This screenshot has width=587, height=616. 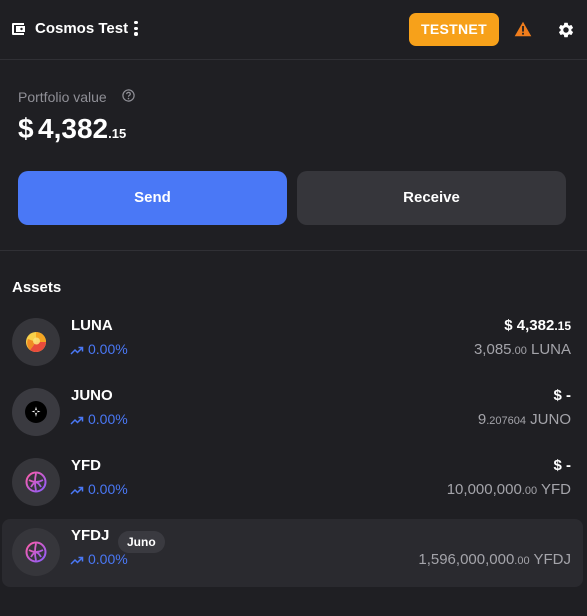 What do you see at coordinates (26, 128) in the screenshot?
I see `portfolio-currency: $` at bounding box center [26, 128].